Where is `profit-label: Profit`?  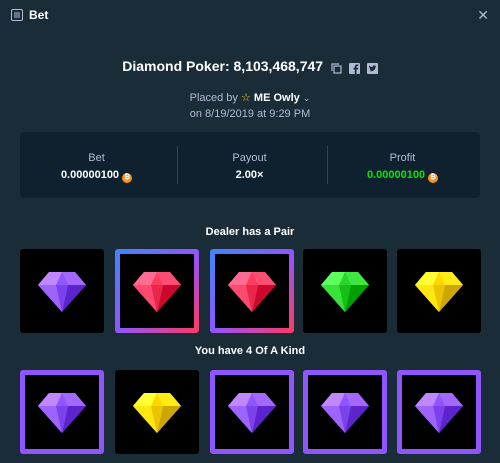 profit-label: Profit is located at coordinates (402, 158).